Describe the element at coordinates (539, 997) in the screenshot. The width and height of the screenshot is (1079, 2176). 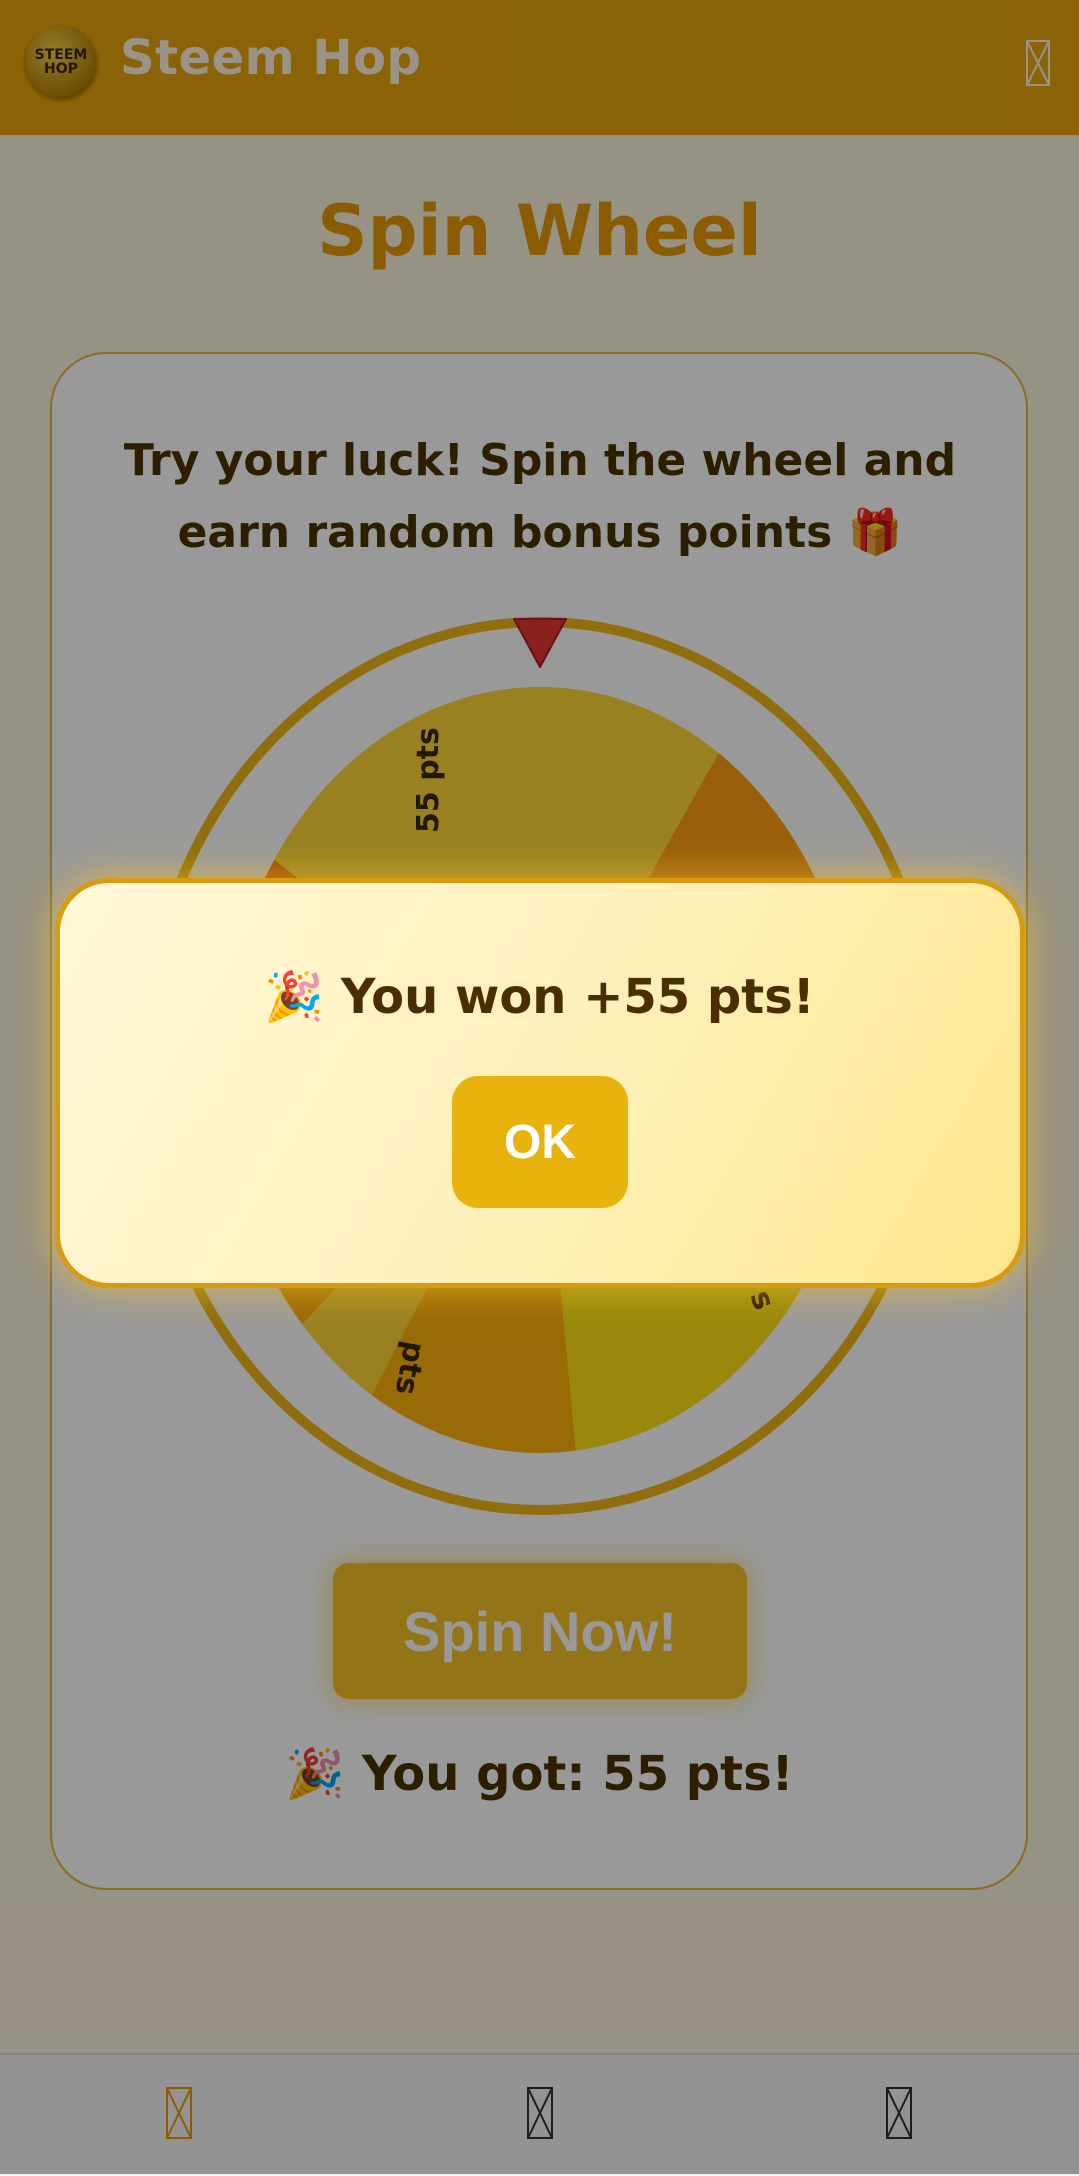
I see `win-message: 🎉 You won +55 pts!` at that location.